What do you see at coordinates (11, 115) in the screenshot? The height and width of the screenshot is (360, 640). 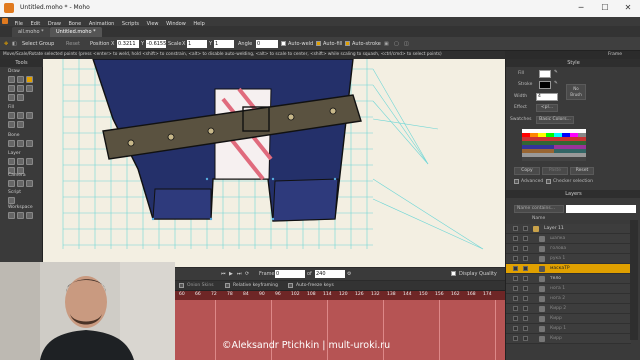 I see `select-shape-tool-icon` at bounding box center [11, 115].